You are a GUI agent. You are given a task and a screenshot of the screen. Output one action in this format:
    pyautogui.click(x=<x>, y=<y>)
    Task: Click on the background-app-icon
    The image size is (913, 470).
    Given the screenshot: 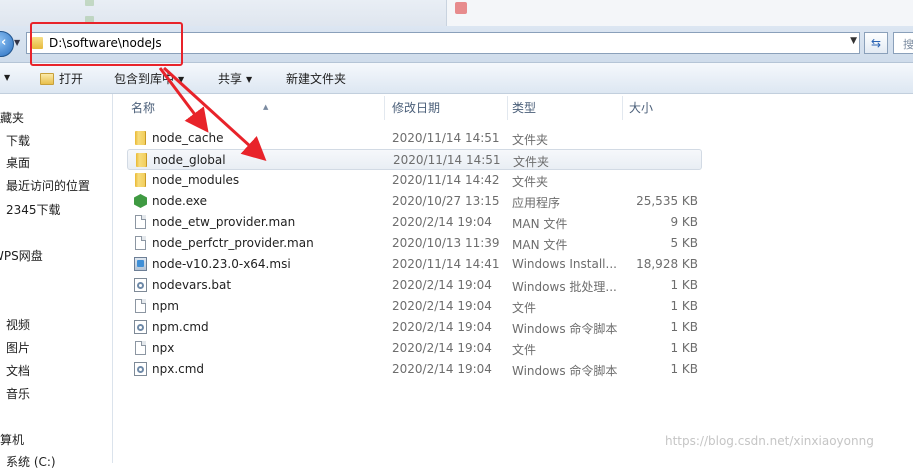 What is the action you would take?
    pyautogui.click(x=461, y=8)
    